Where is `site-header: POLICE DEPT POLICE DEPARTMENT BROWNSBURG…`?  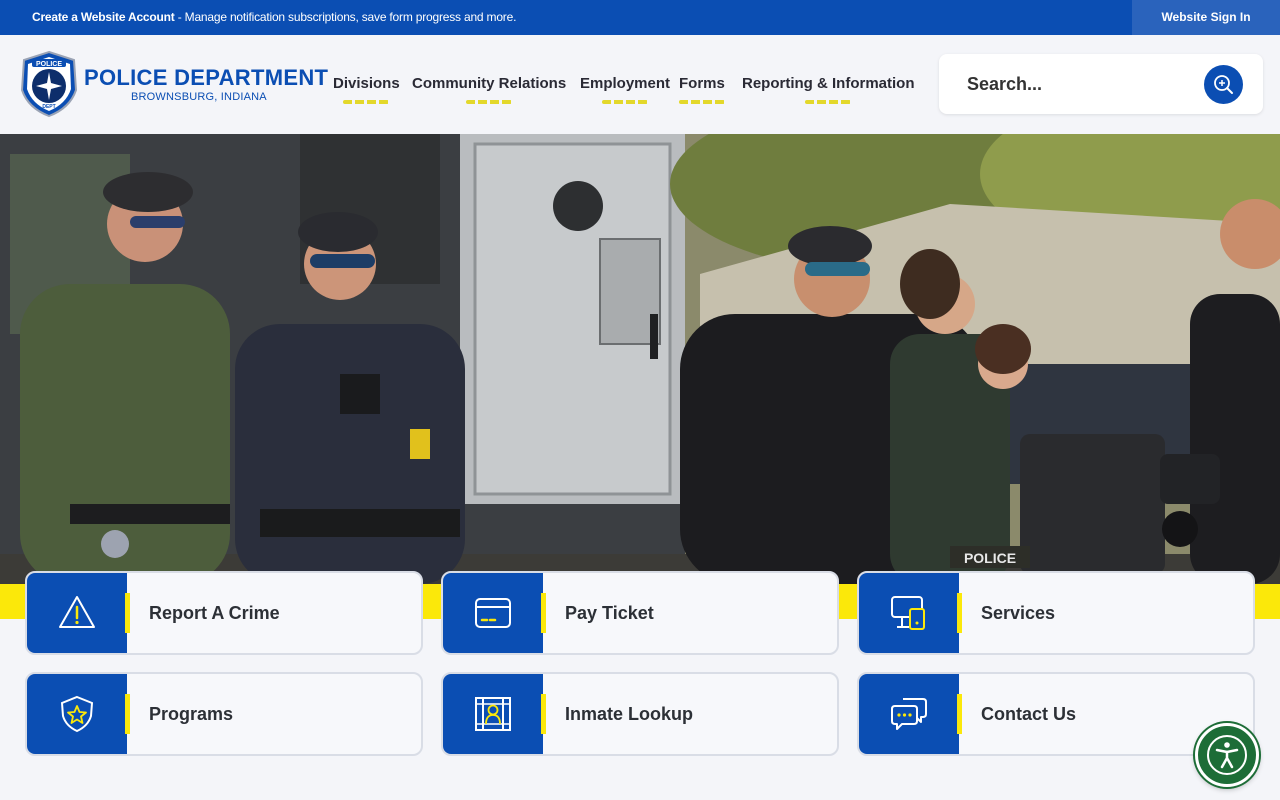
site-header: POLICE DEPT POLICE DEPARTMENT BROWNSBURG… is located at coordinates (640, 84).